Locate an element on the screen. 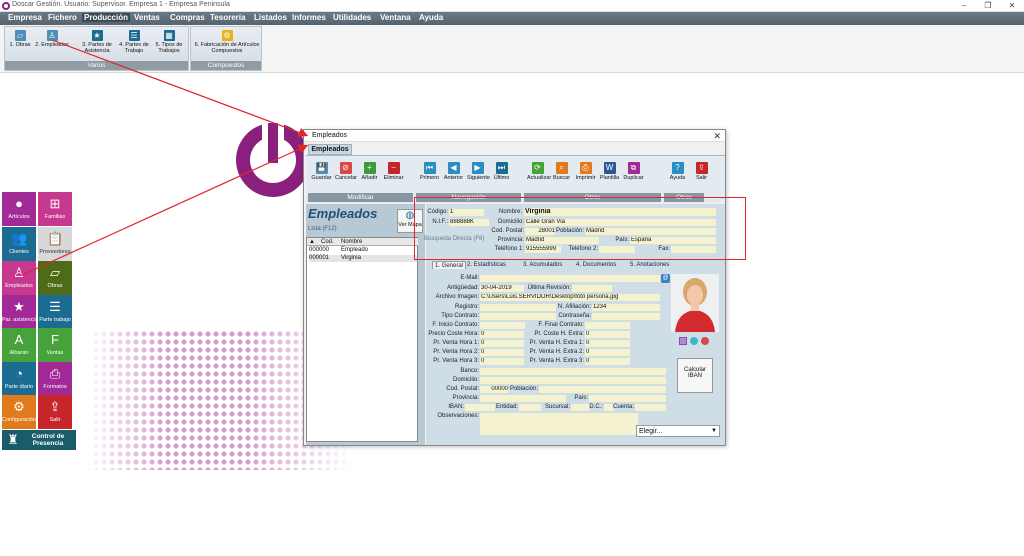 The width and height of the screenshot is (1024, 556). arrow-tile-to-dialog is located at coordinates (165, 210).